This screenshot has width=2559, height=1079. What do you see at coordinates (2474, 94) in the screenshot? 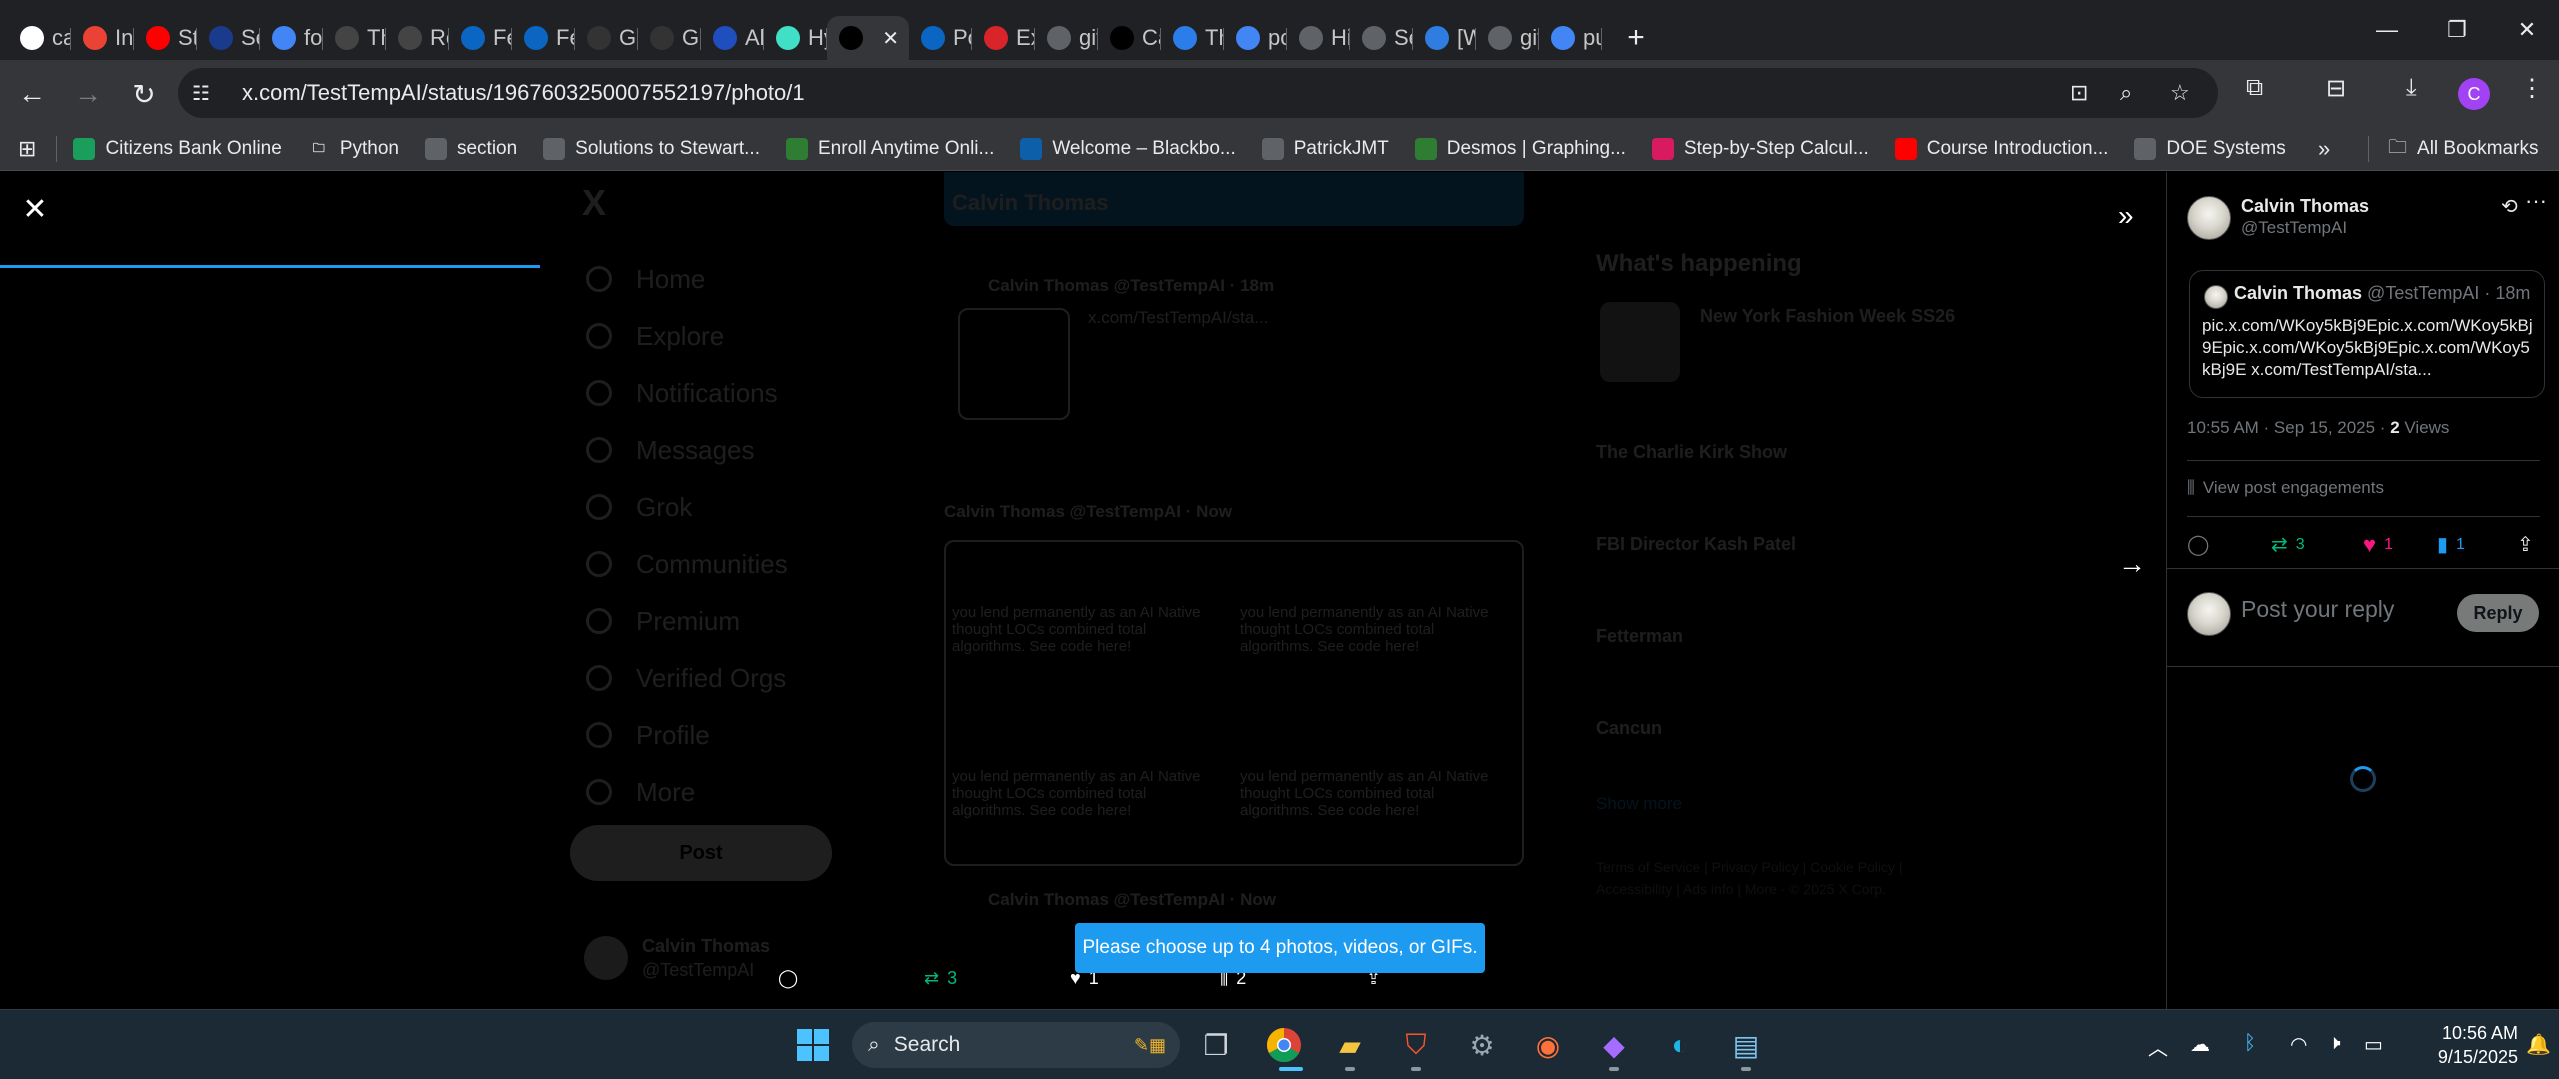
I see `profile-avatar: C` at bounding box center [2474, 94].